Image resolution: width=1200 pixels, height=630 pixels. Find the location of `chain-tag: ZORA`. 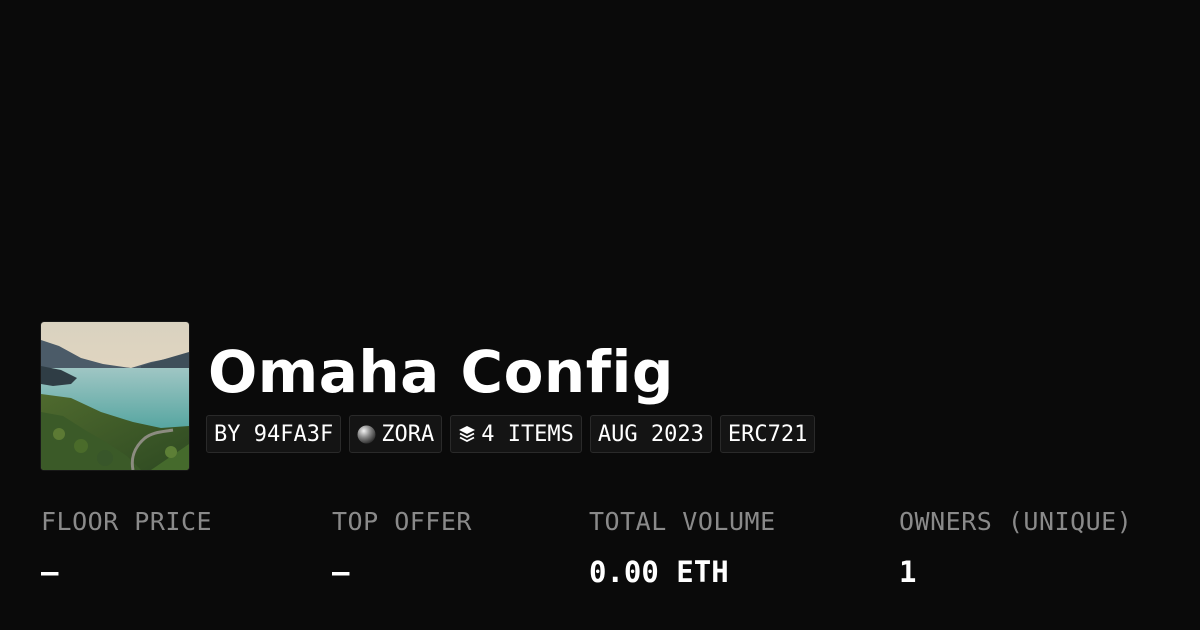

chain-tag: ZORA is located at coordinates (396, 434).